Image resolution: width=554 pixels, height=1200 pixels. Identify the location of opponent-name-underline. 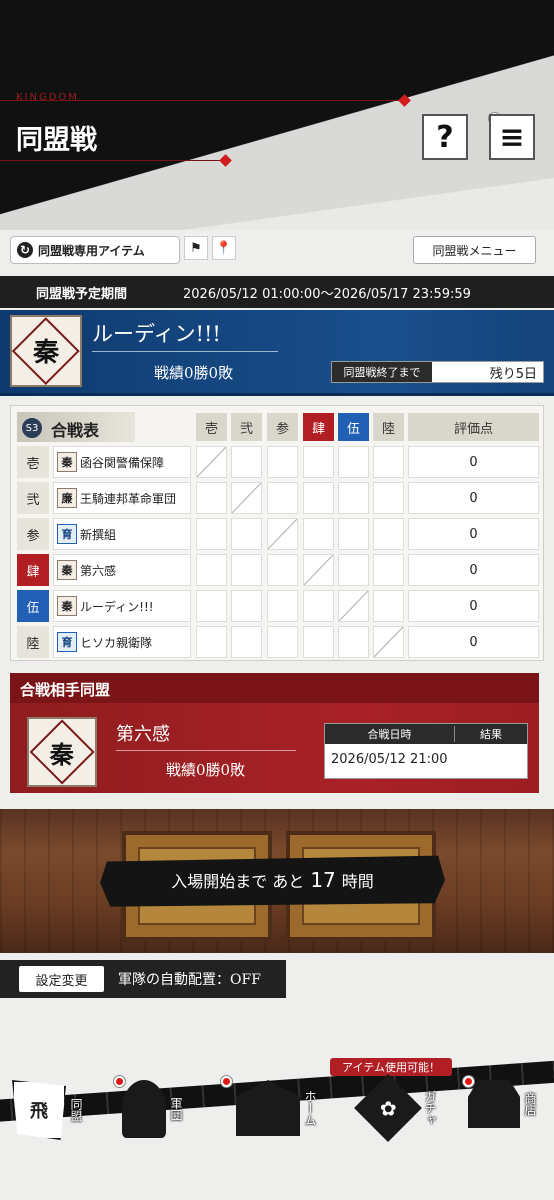
(206, 750).